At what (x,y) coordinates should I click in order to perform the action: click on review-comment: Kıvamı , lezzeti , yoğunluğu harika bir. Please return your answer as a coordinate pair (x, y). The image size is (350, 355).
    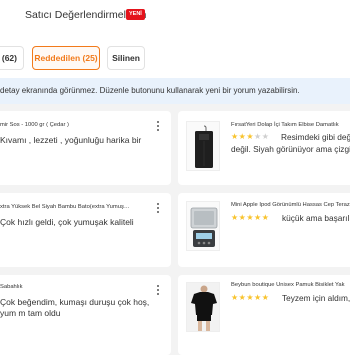
    Looking at the image, I should click on (70, 140).